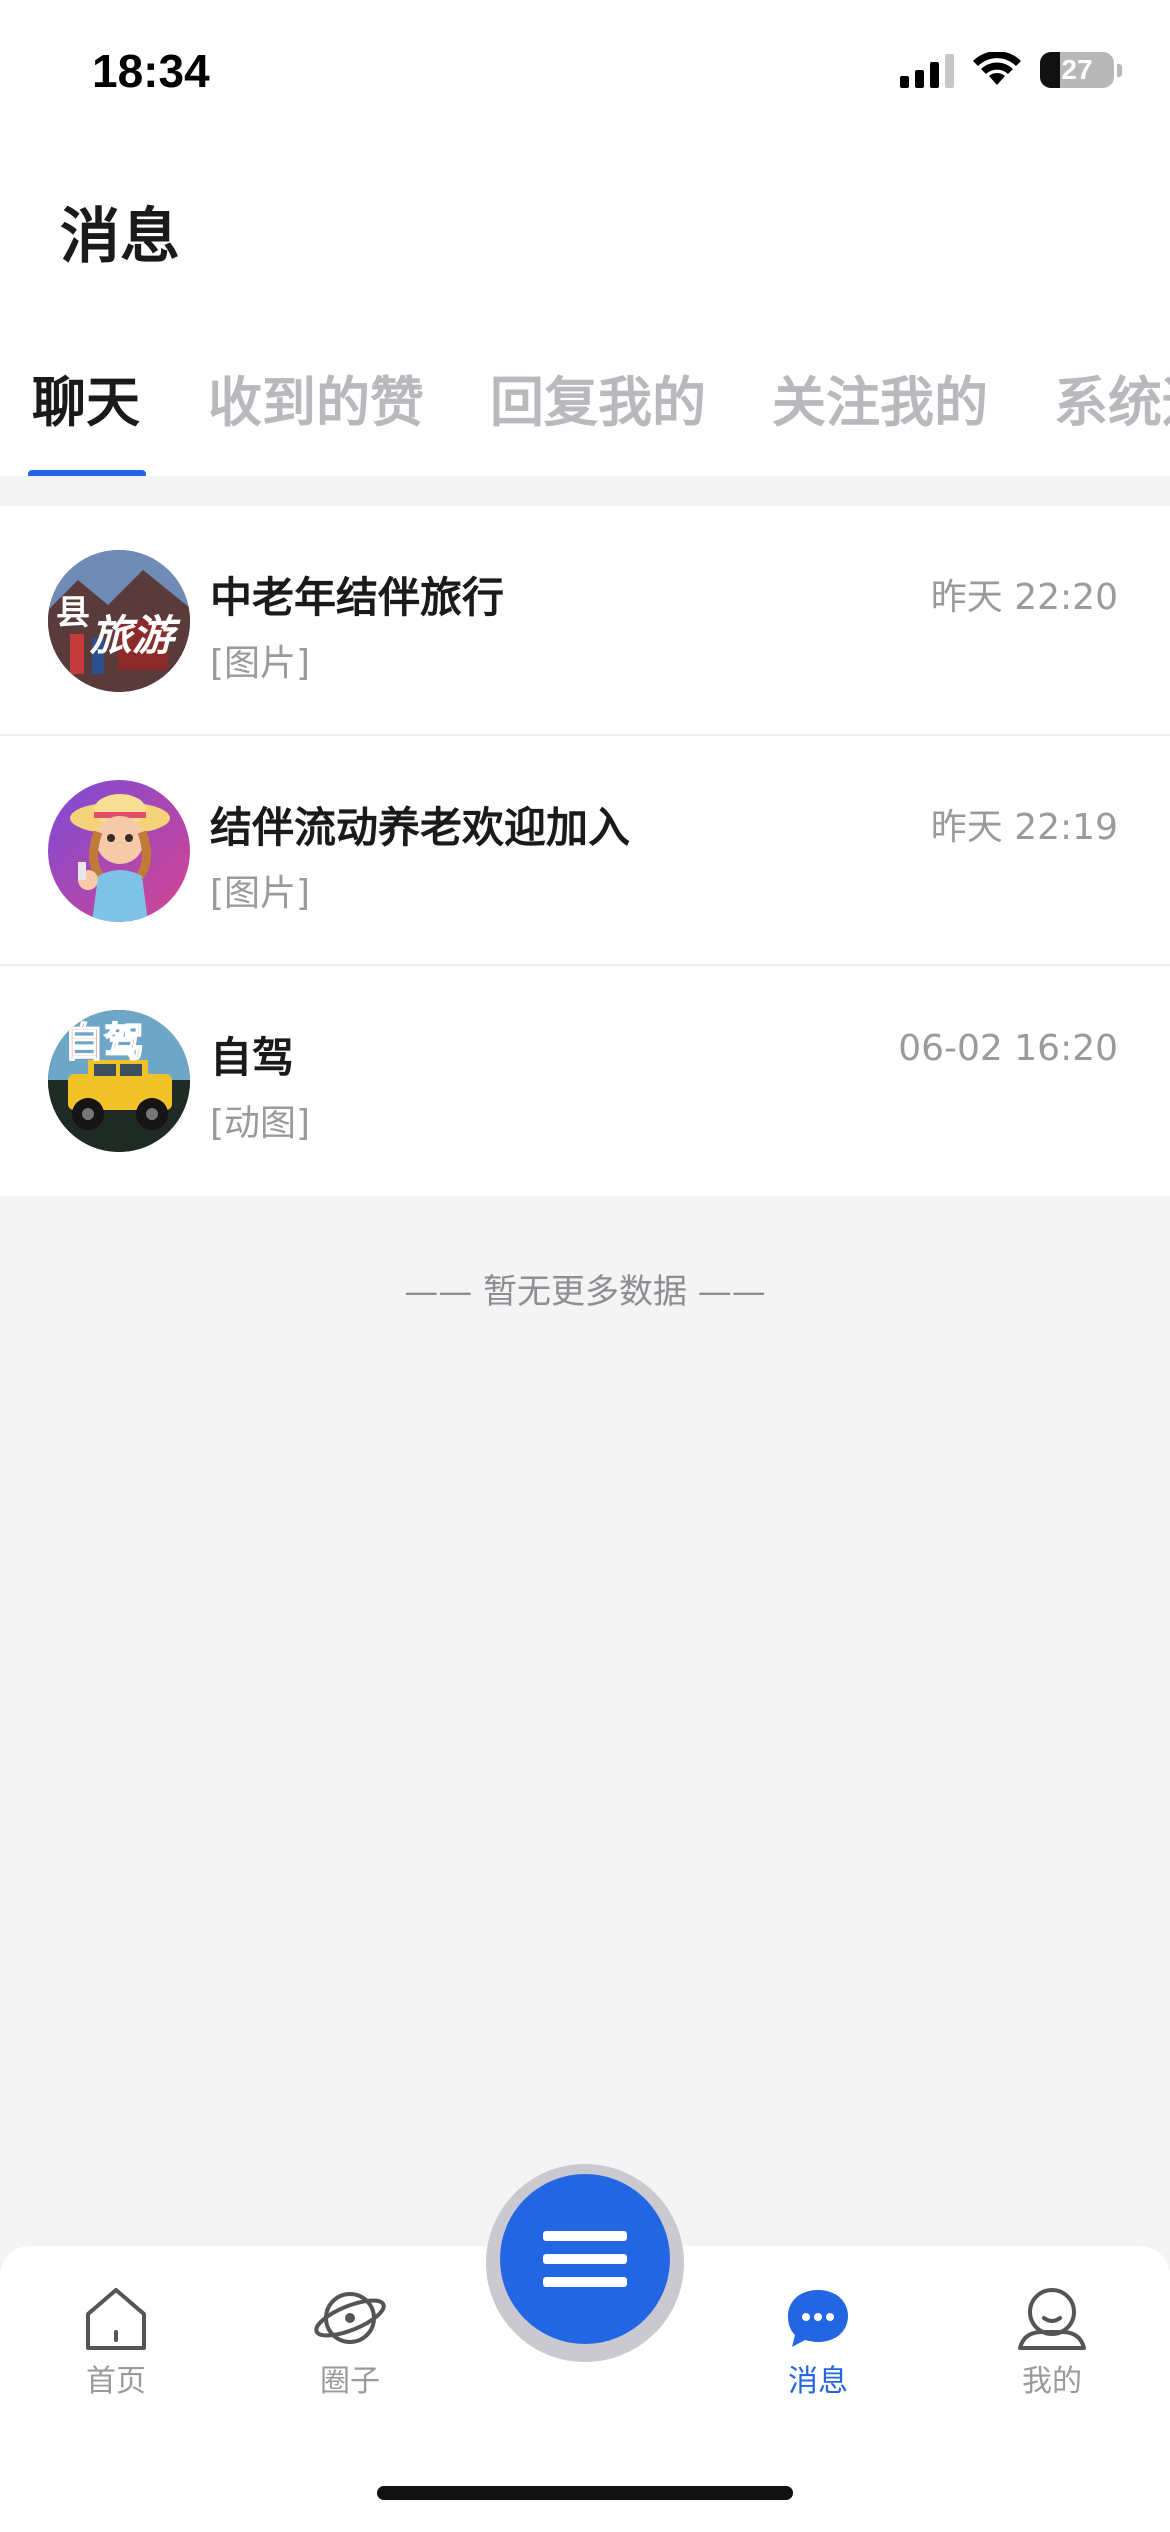  Describe the element at coordinates (585, 75) in the screenshot. I see `status-bar: 18:34 27` at that location.